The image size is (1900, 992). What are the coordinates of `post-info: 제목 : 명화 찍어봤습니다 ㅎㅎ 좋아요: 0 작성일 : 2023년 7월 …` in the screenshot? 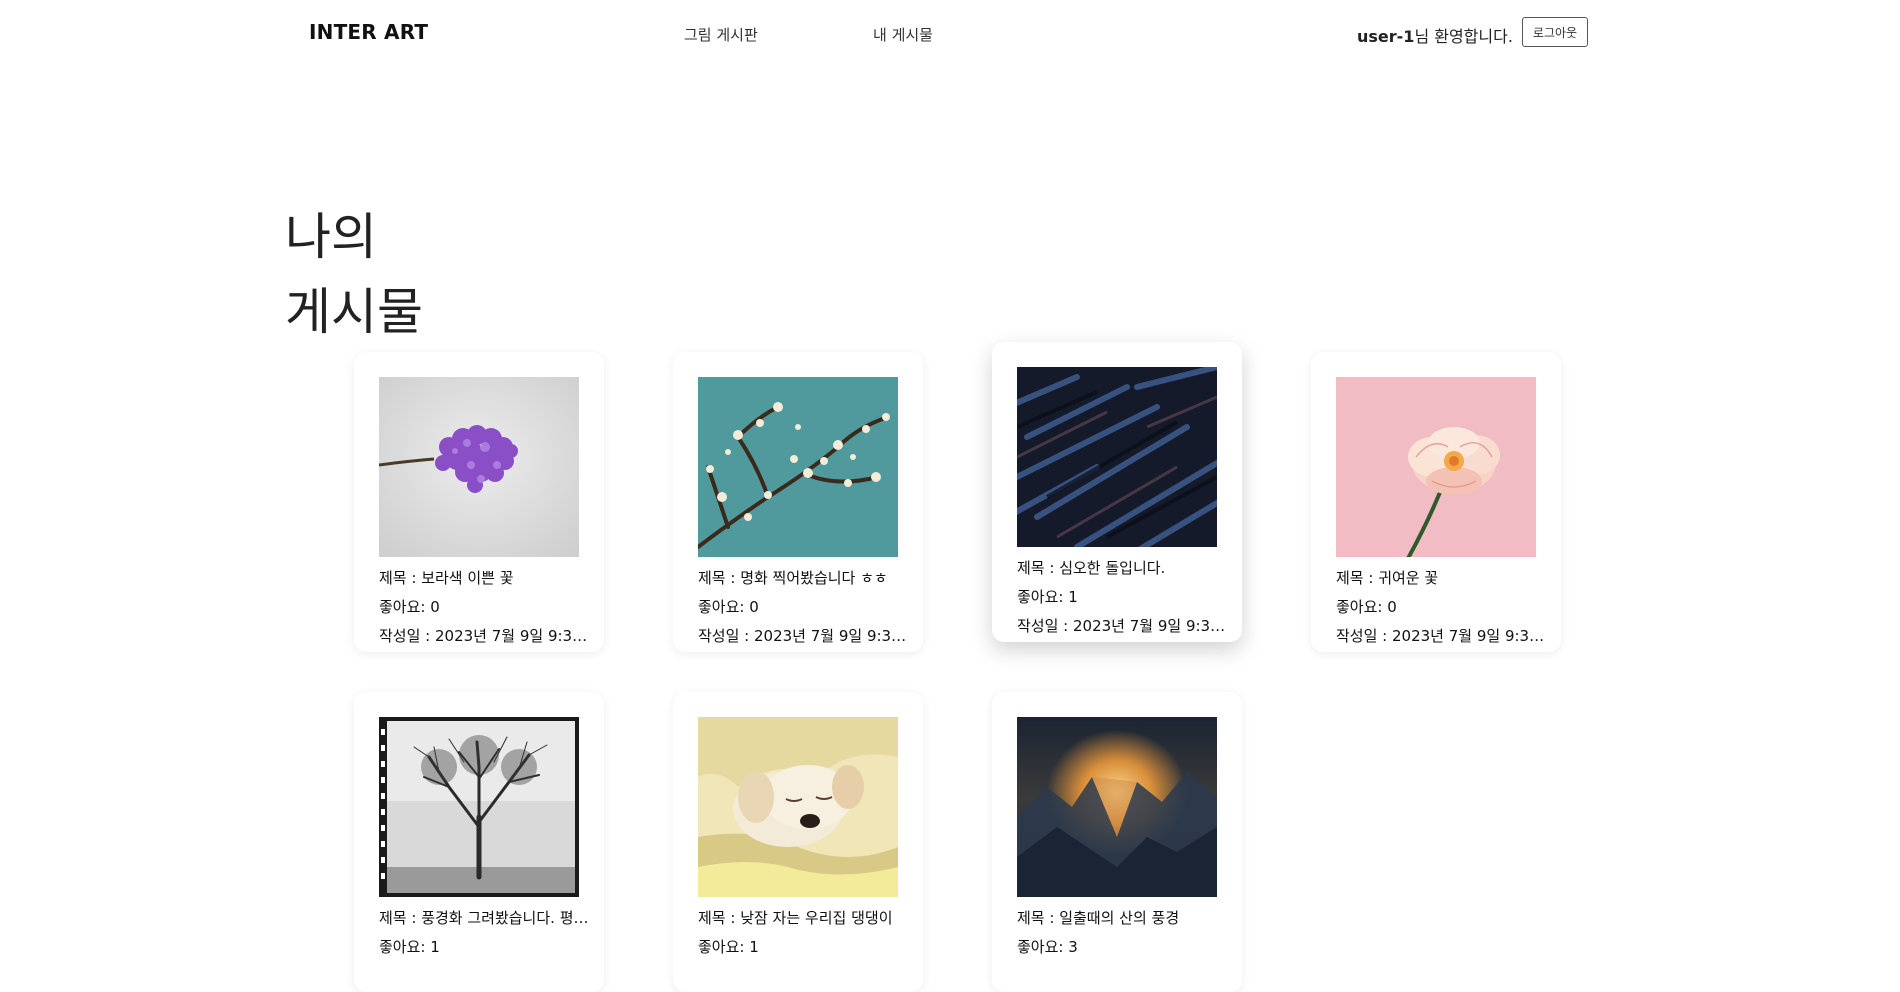 It's located at (805, 607).